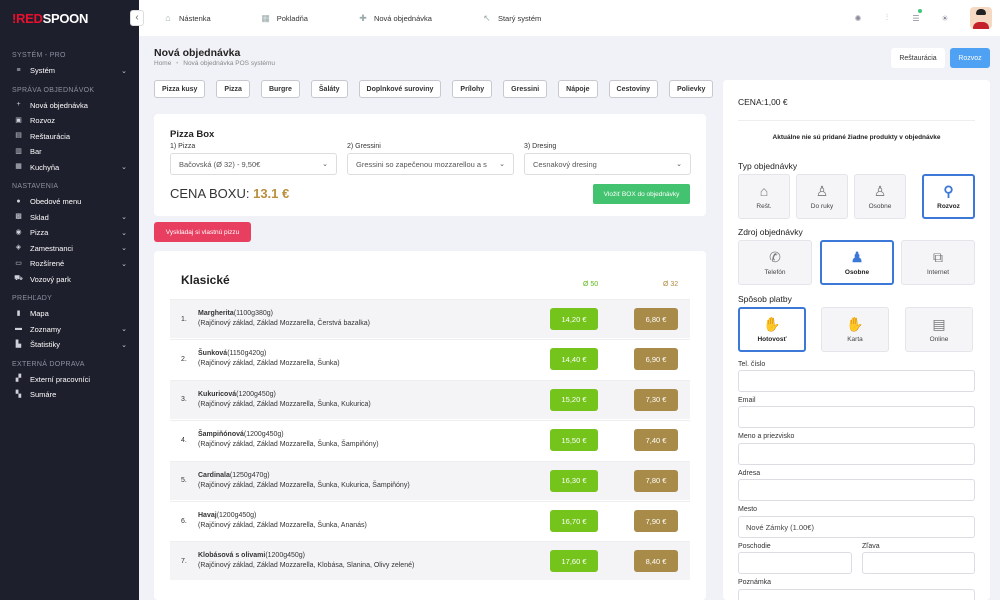 Image resolution: width=1000 pixels, height=600 pixels. What do you see at coordinates (880, 196) in the screenshot?
I see `order-type-tile: ♙ Osobne` at bounding box center [880, 196].